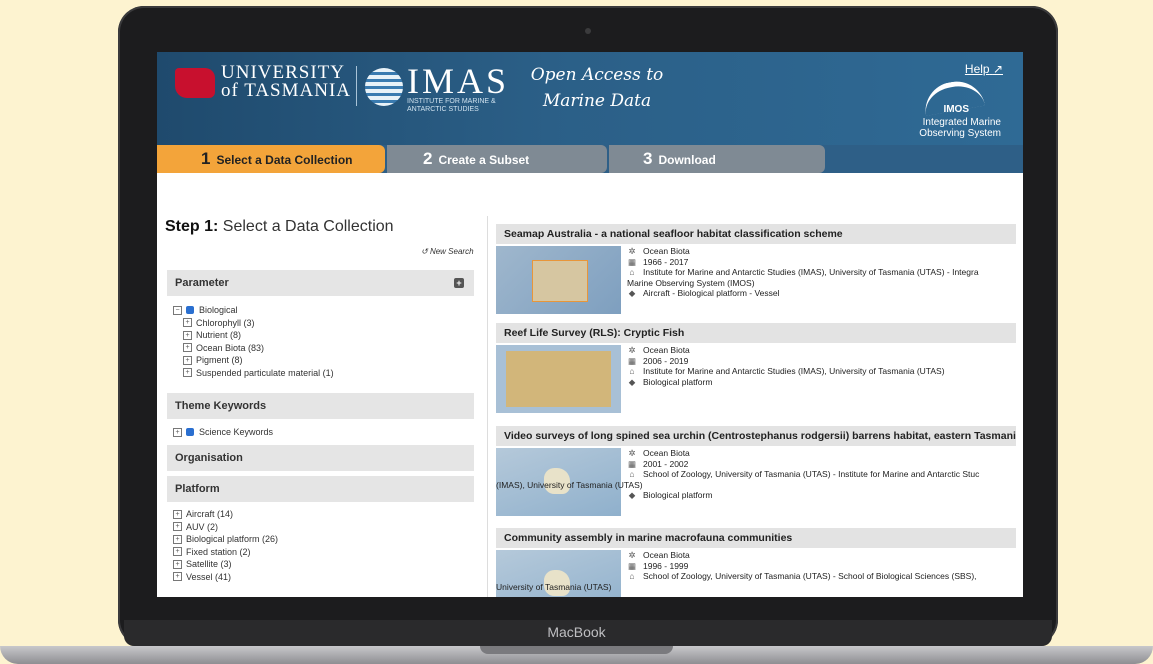  Describe the element at coordinates (253, 360) in the screenshot. I see `tree-item: + Pigment (8)` at that location.